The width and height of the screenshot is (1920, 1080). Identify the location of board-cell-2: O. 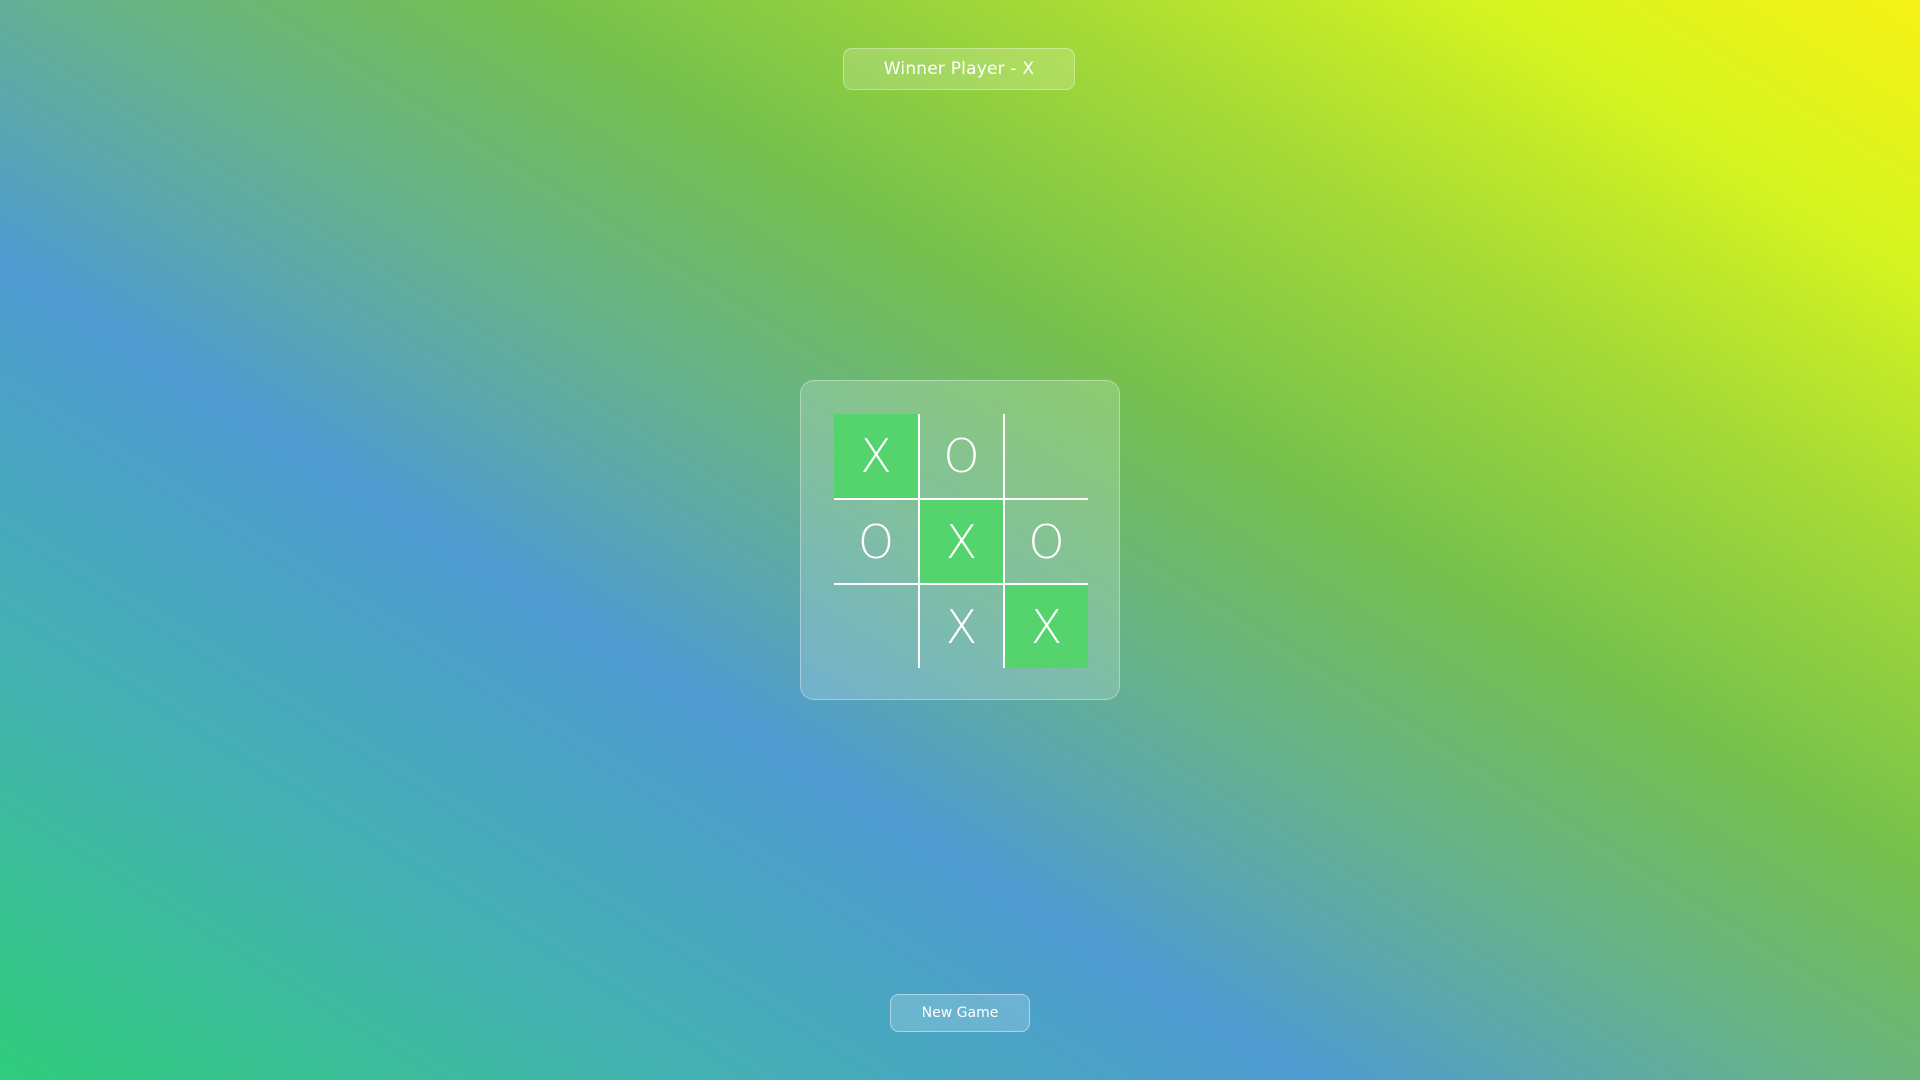
(960, 456).